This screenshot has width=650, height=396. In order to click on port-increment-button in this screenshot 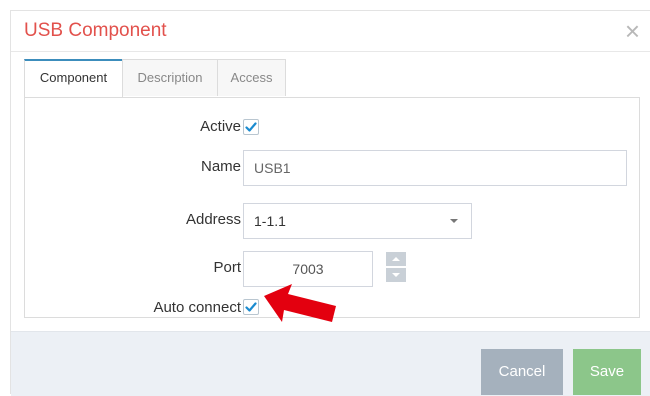, I will do `click(396, 259)`.